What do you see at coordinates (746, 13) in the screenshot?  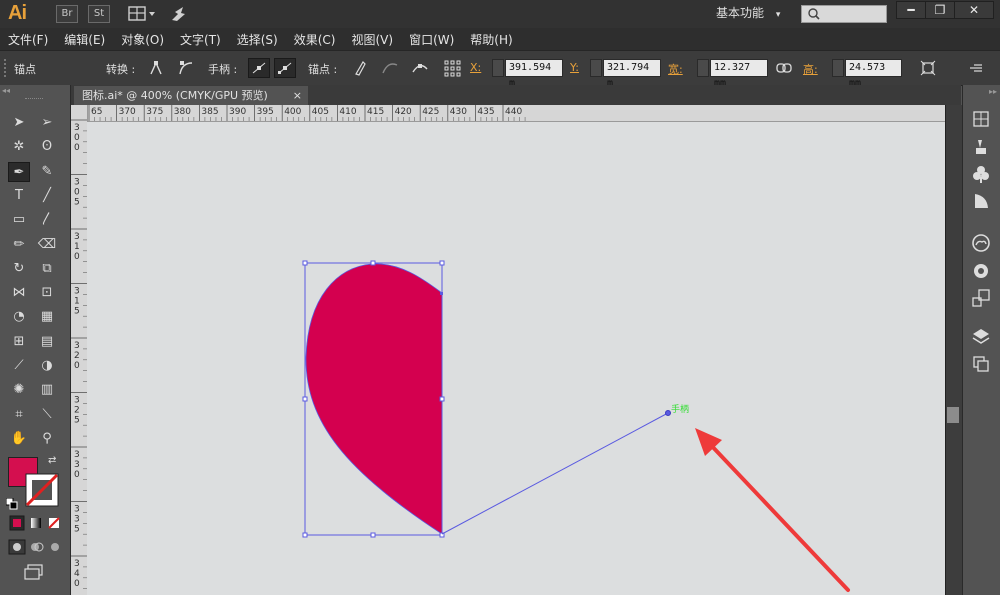 I see `workspace-switcher: 基本功能 ▾` at bounding box center [746, 13].